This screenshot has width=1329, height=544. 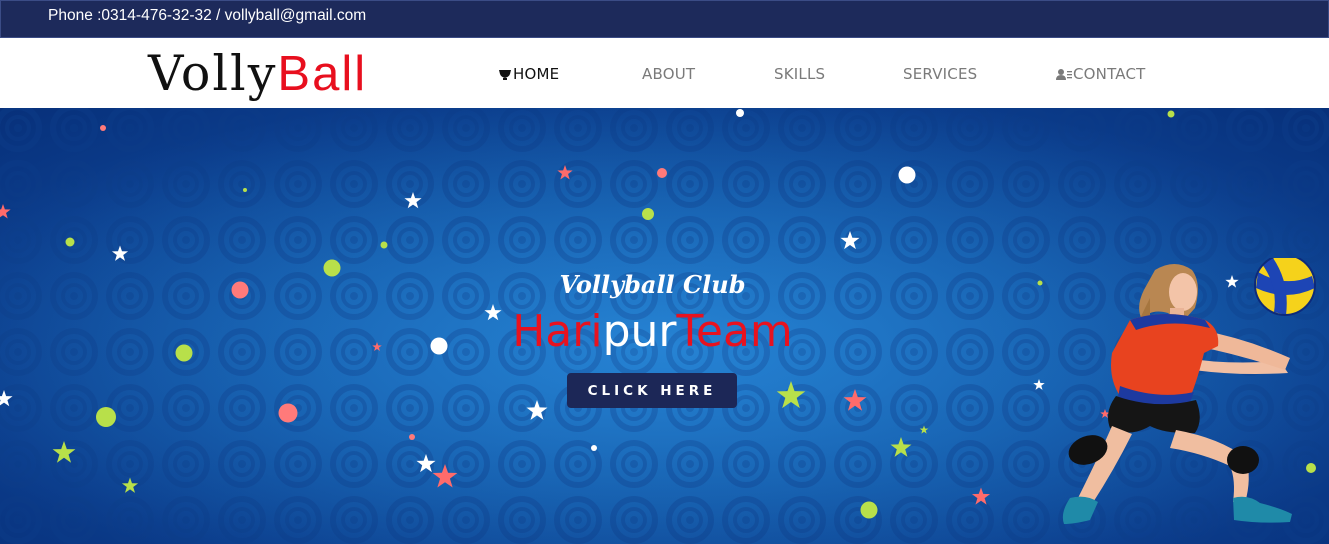 What do you see at coordinates (734, 331) in the screenshot?
I see `headline-part-team: Team` at bounding box center [734, 331].